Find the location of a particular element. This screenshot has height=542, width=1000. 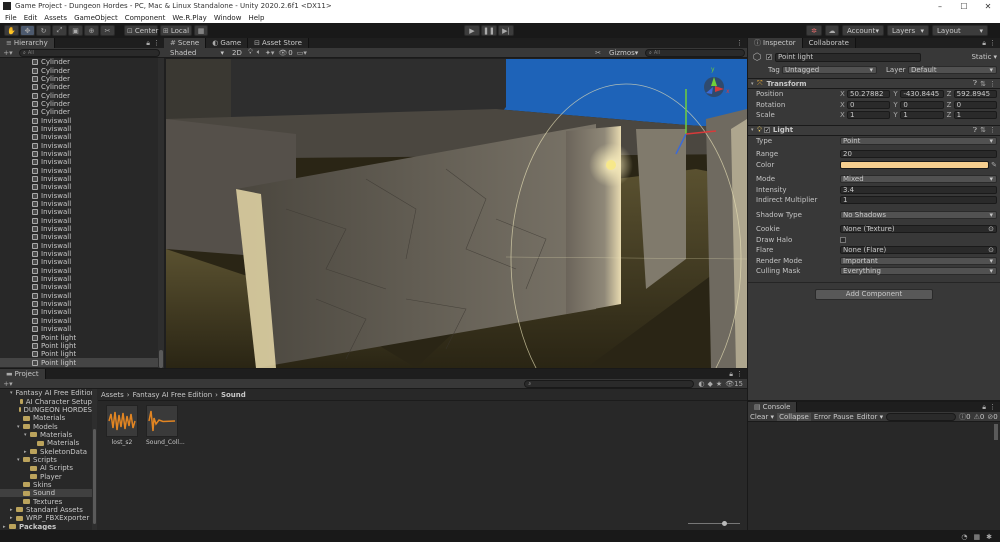

effects-icon: ✦▾ is located at coordinates (269, 53).